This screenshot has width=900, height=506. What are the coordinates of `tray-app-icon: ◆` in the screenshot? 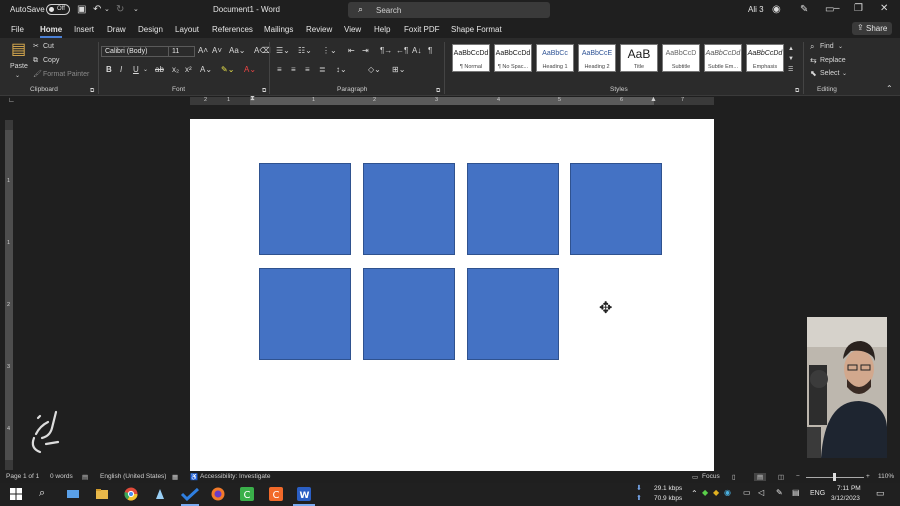 It's located at (705, 492).